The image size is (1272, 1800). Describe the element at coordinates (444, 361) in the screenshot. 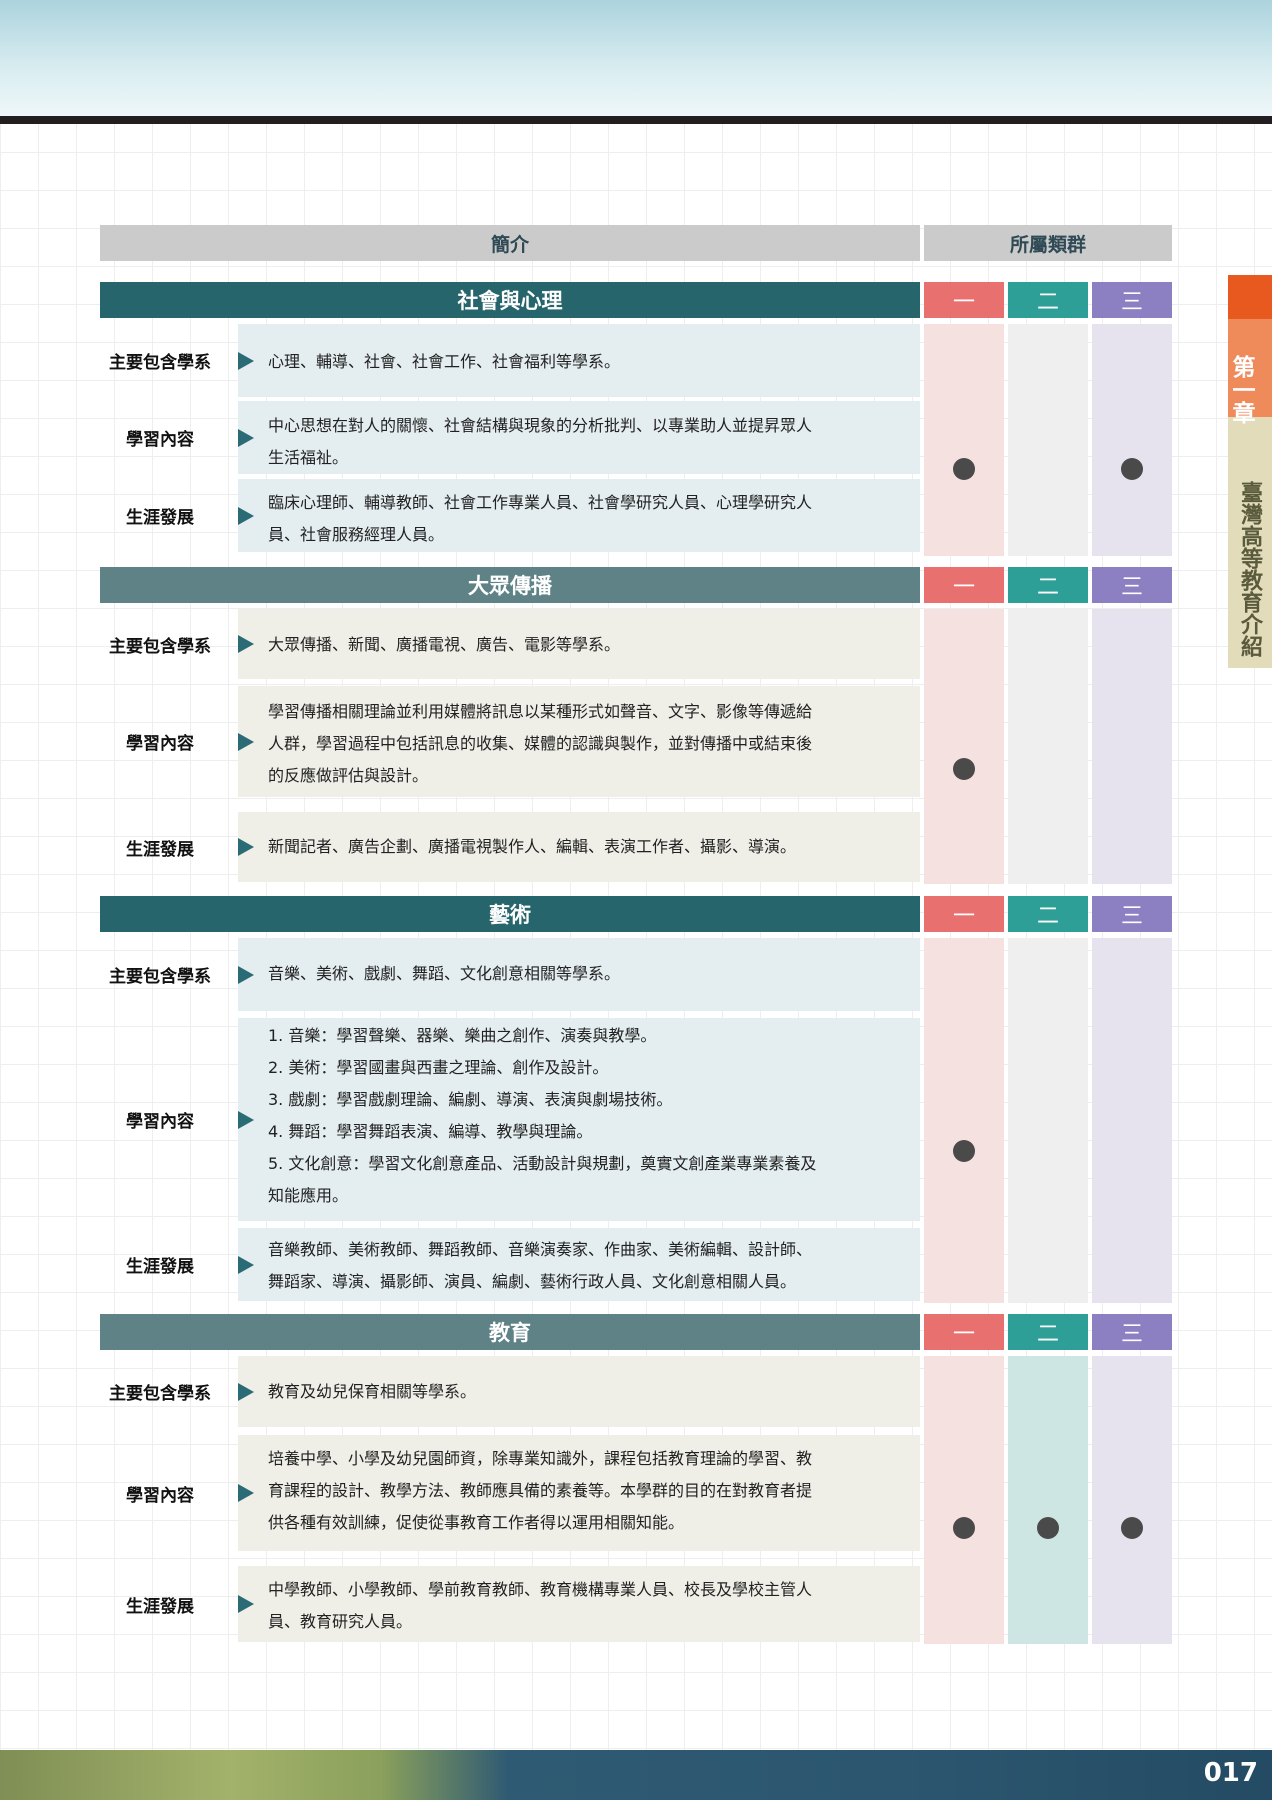

I see `text-line: 心理、輔導、社會、社會工作、社會福利等學系。` at that location.